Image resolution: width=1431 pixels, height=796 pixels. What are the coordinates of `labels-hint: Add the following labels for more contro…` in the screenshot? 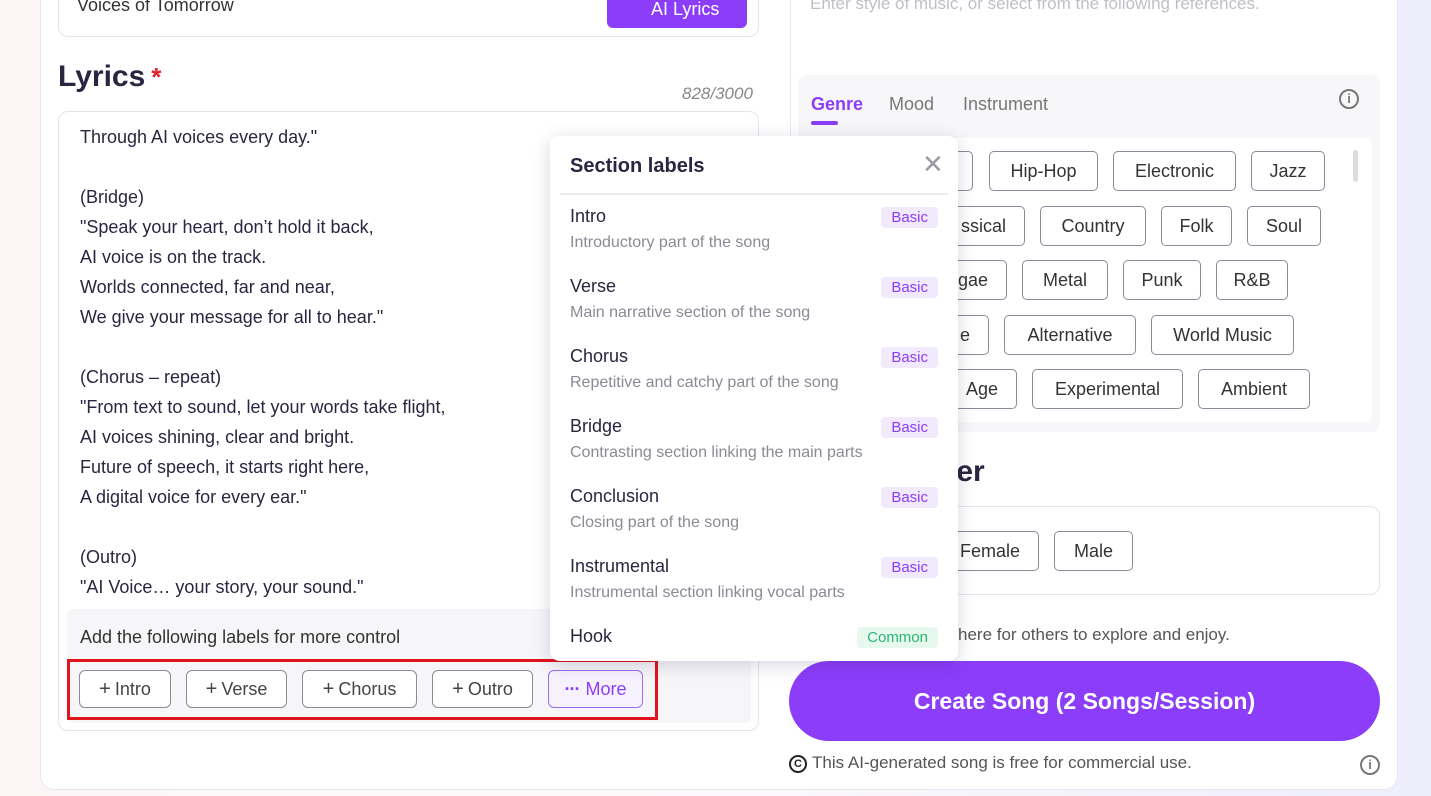 It's located at (240, 637).